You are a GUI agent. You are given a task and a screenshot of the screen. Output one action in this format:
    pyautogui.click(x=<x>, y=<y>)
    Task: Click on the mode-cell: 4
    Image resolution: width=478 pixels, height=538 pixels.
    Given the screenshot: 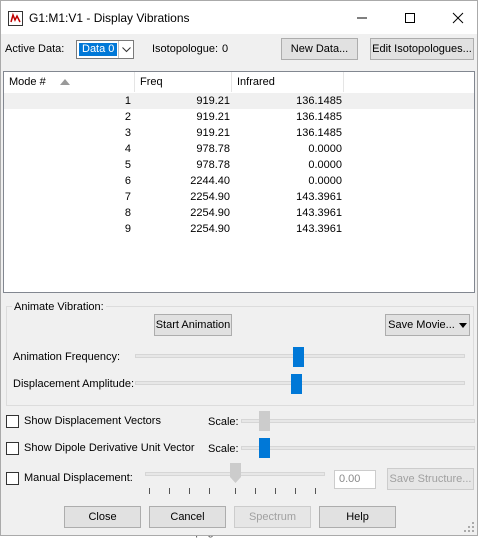 What is the action you would take?
    pyautogui.click(x=127, y=149)
    